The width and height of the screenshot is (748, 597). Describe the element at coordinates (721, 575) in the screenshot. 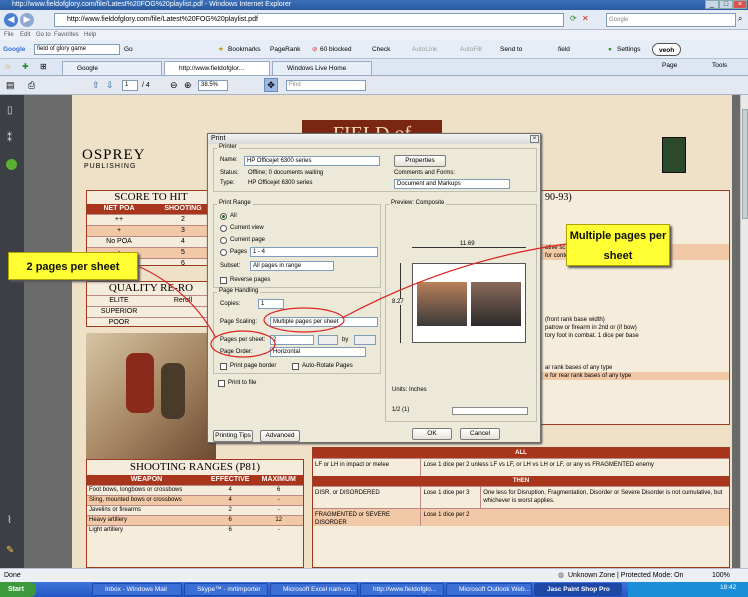

I see `status-zoom: 100%` at that location.